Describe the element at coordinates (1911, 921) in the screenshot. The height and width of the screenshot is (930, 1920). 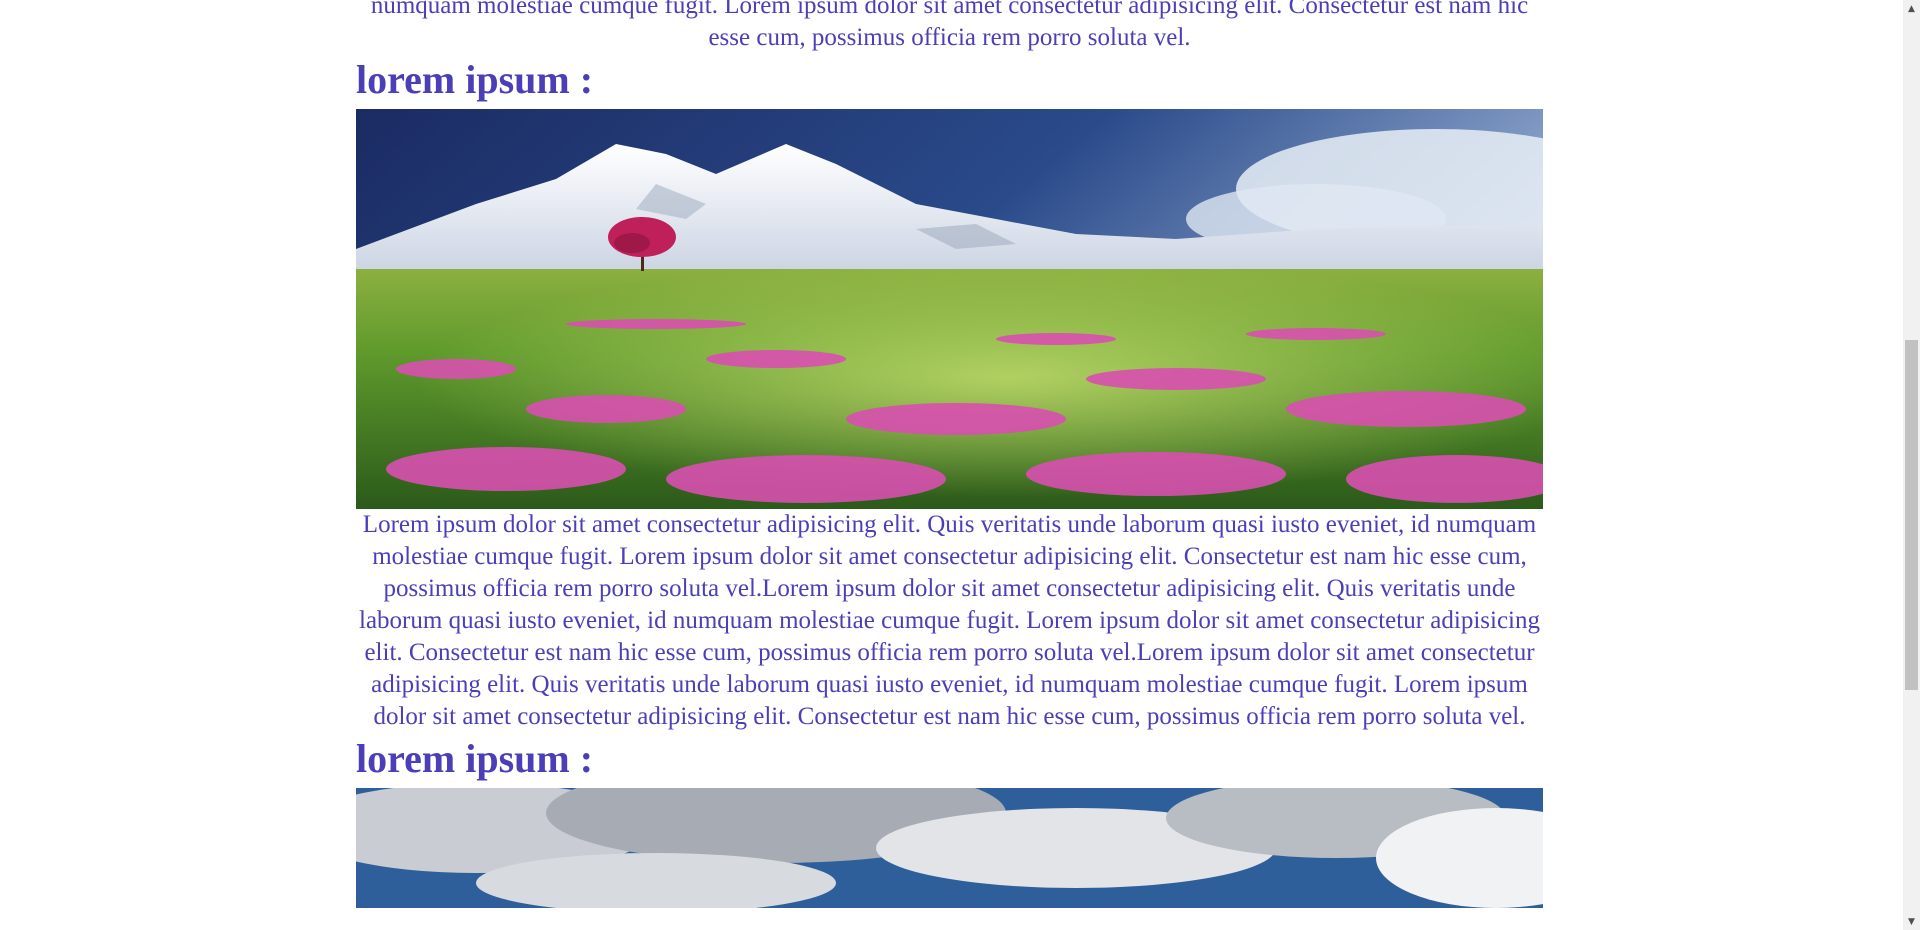
I see `chevron-down-icon: ▼` at that location.